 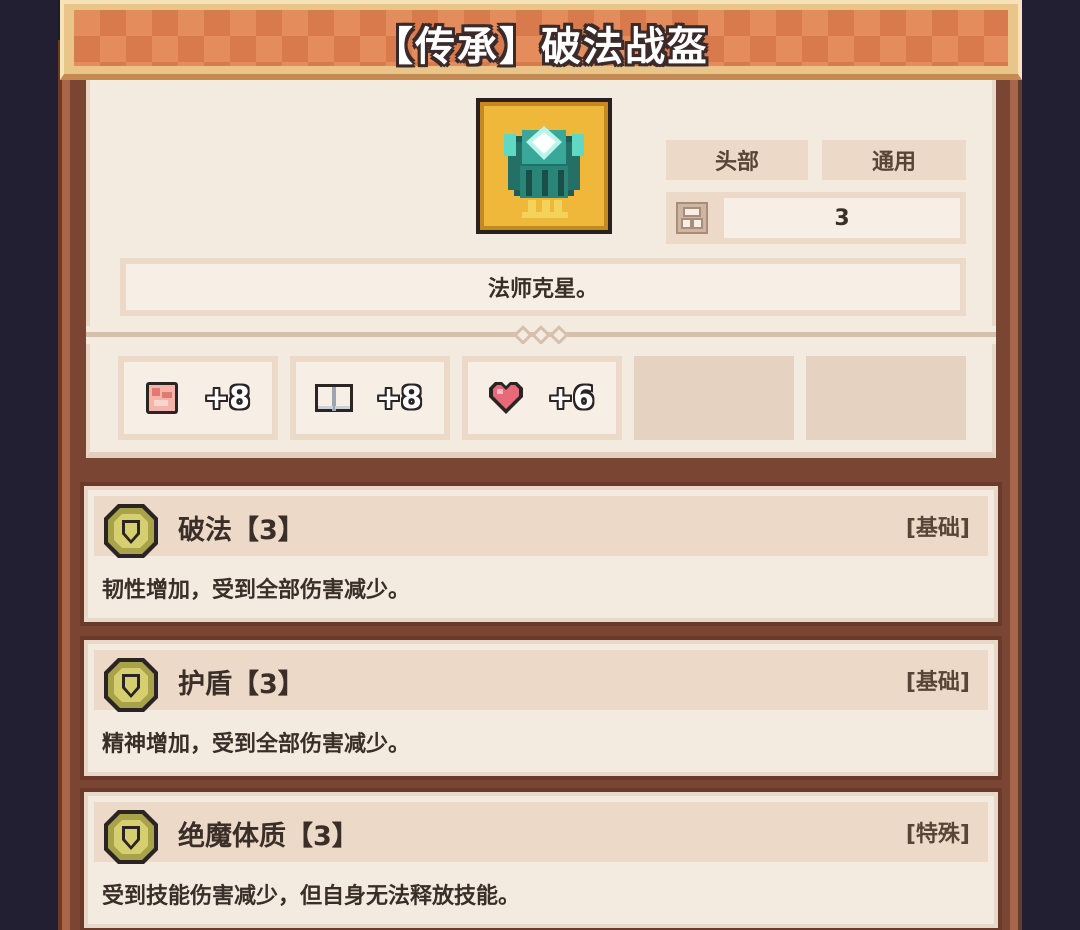 I want to click on item-description-box: 法师克星。, so click(x=543, y=287).